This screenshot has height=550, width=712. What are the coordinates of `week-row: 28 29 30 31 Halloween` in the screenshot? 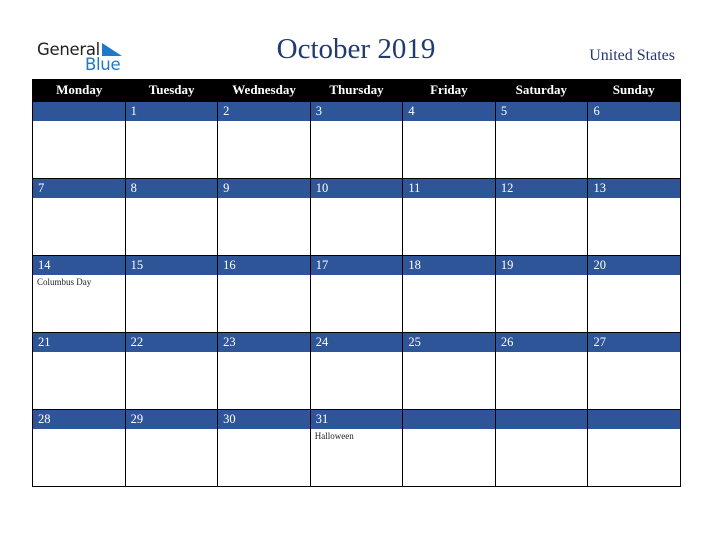 It's located at (356, 447).